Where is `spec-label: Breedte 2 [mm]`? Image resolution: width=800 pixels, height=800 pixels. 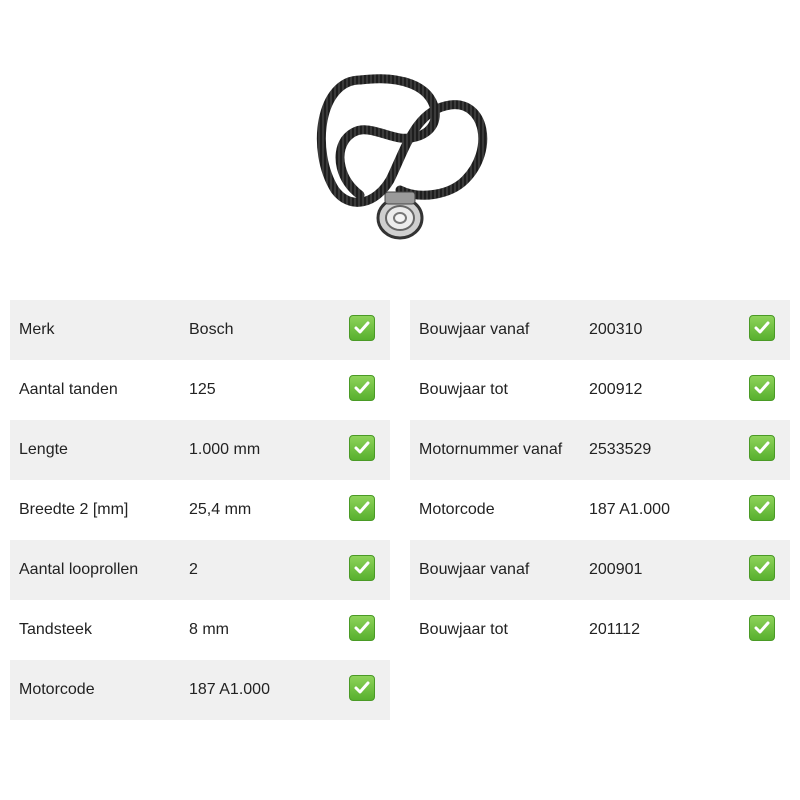 spec-label: Breedte 2 [mm] is located at coordinates (74, 509).